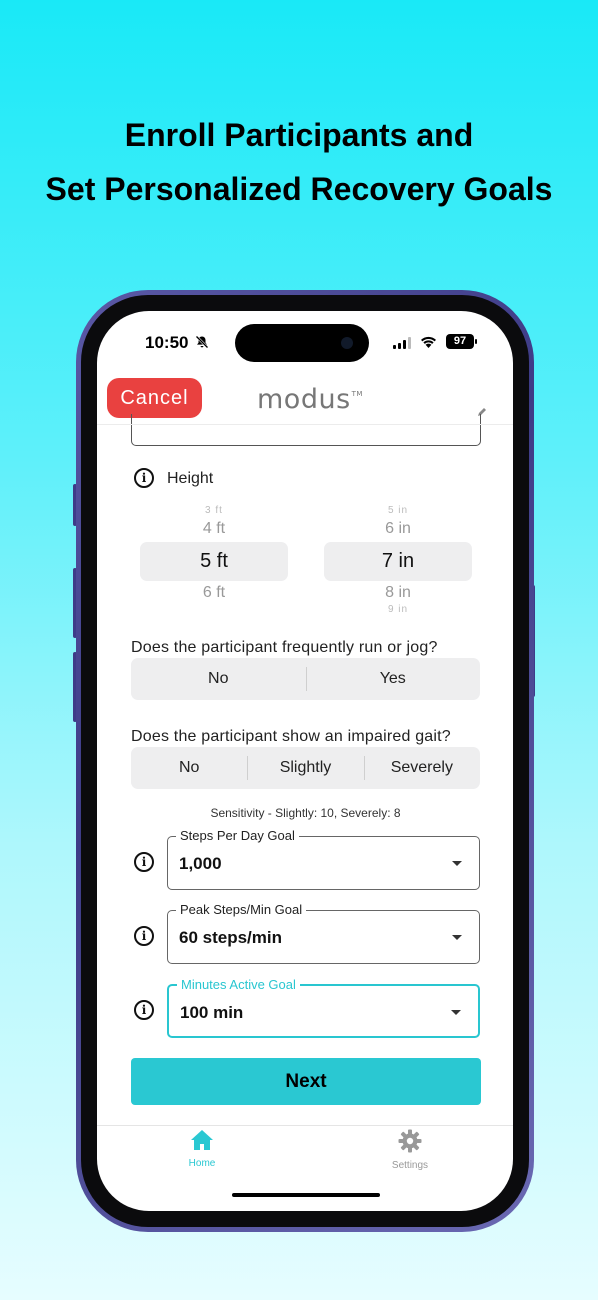 The width and height of the screenshot is (598, 1300). Describe the element at coordinates (410, 1165) in the screenshot. I see `tab-settings-label: Settings` at that location.